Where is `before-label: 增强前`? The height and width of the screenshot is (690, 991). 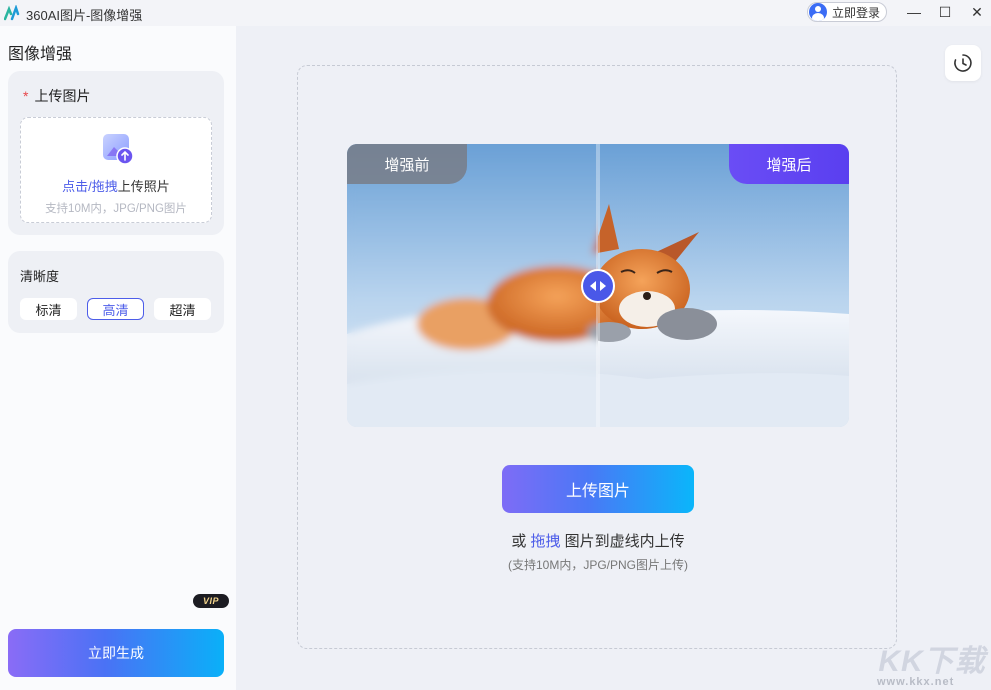
before-label: 增强前 is located at coordinates (407, 164).